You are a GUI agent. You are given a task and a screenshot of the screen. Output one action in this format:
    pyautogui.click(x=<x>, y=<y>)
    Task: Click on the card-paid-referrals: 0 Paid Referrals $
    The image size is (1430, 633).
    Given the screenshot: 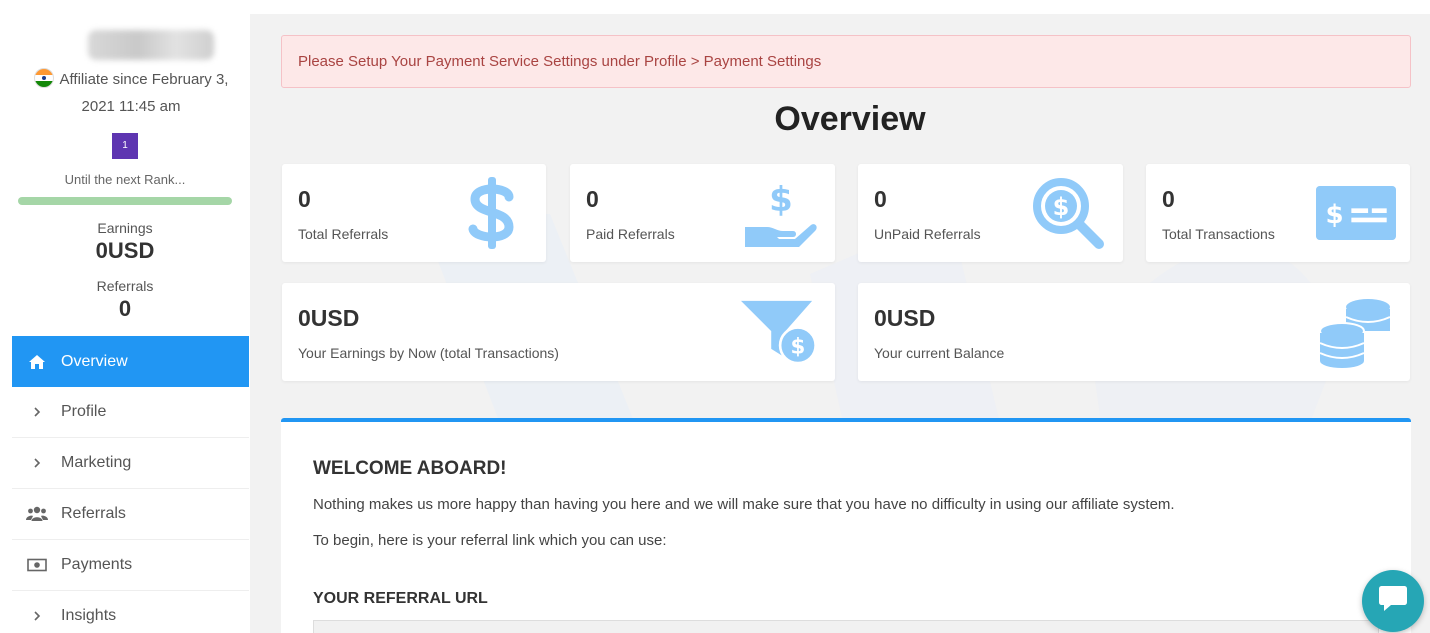 What is the action you would take?
    pyautogui.click(x=702, y=213)
    